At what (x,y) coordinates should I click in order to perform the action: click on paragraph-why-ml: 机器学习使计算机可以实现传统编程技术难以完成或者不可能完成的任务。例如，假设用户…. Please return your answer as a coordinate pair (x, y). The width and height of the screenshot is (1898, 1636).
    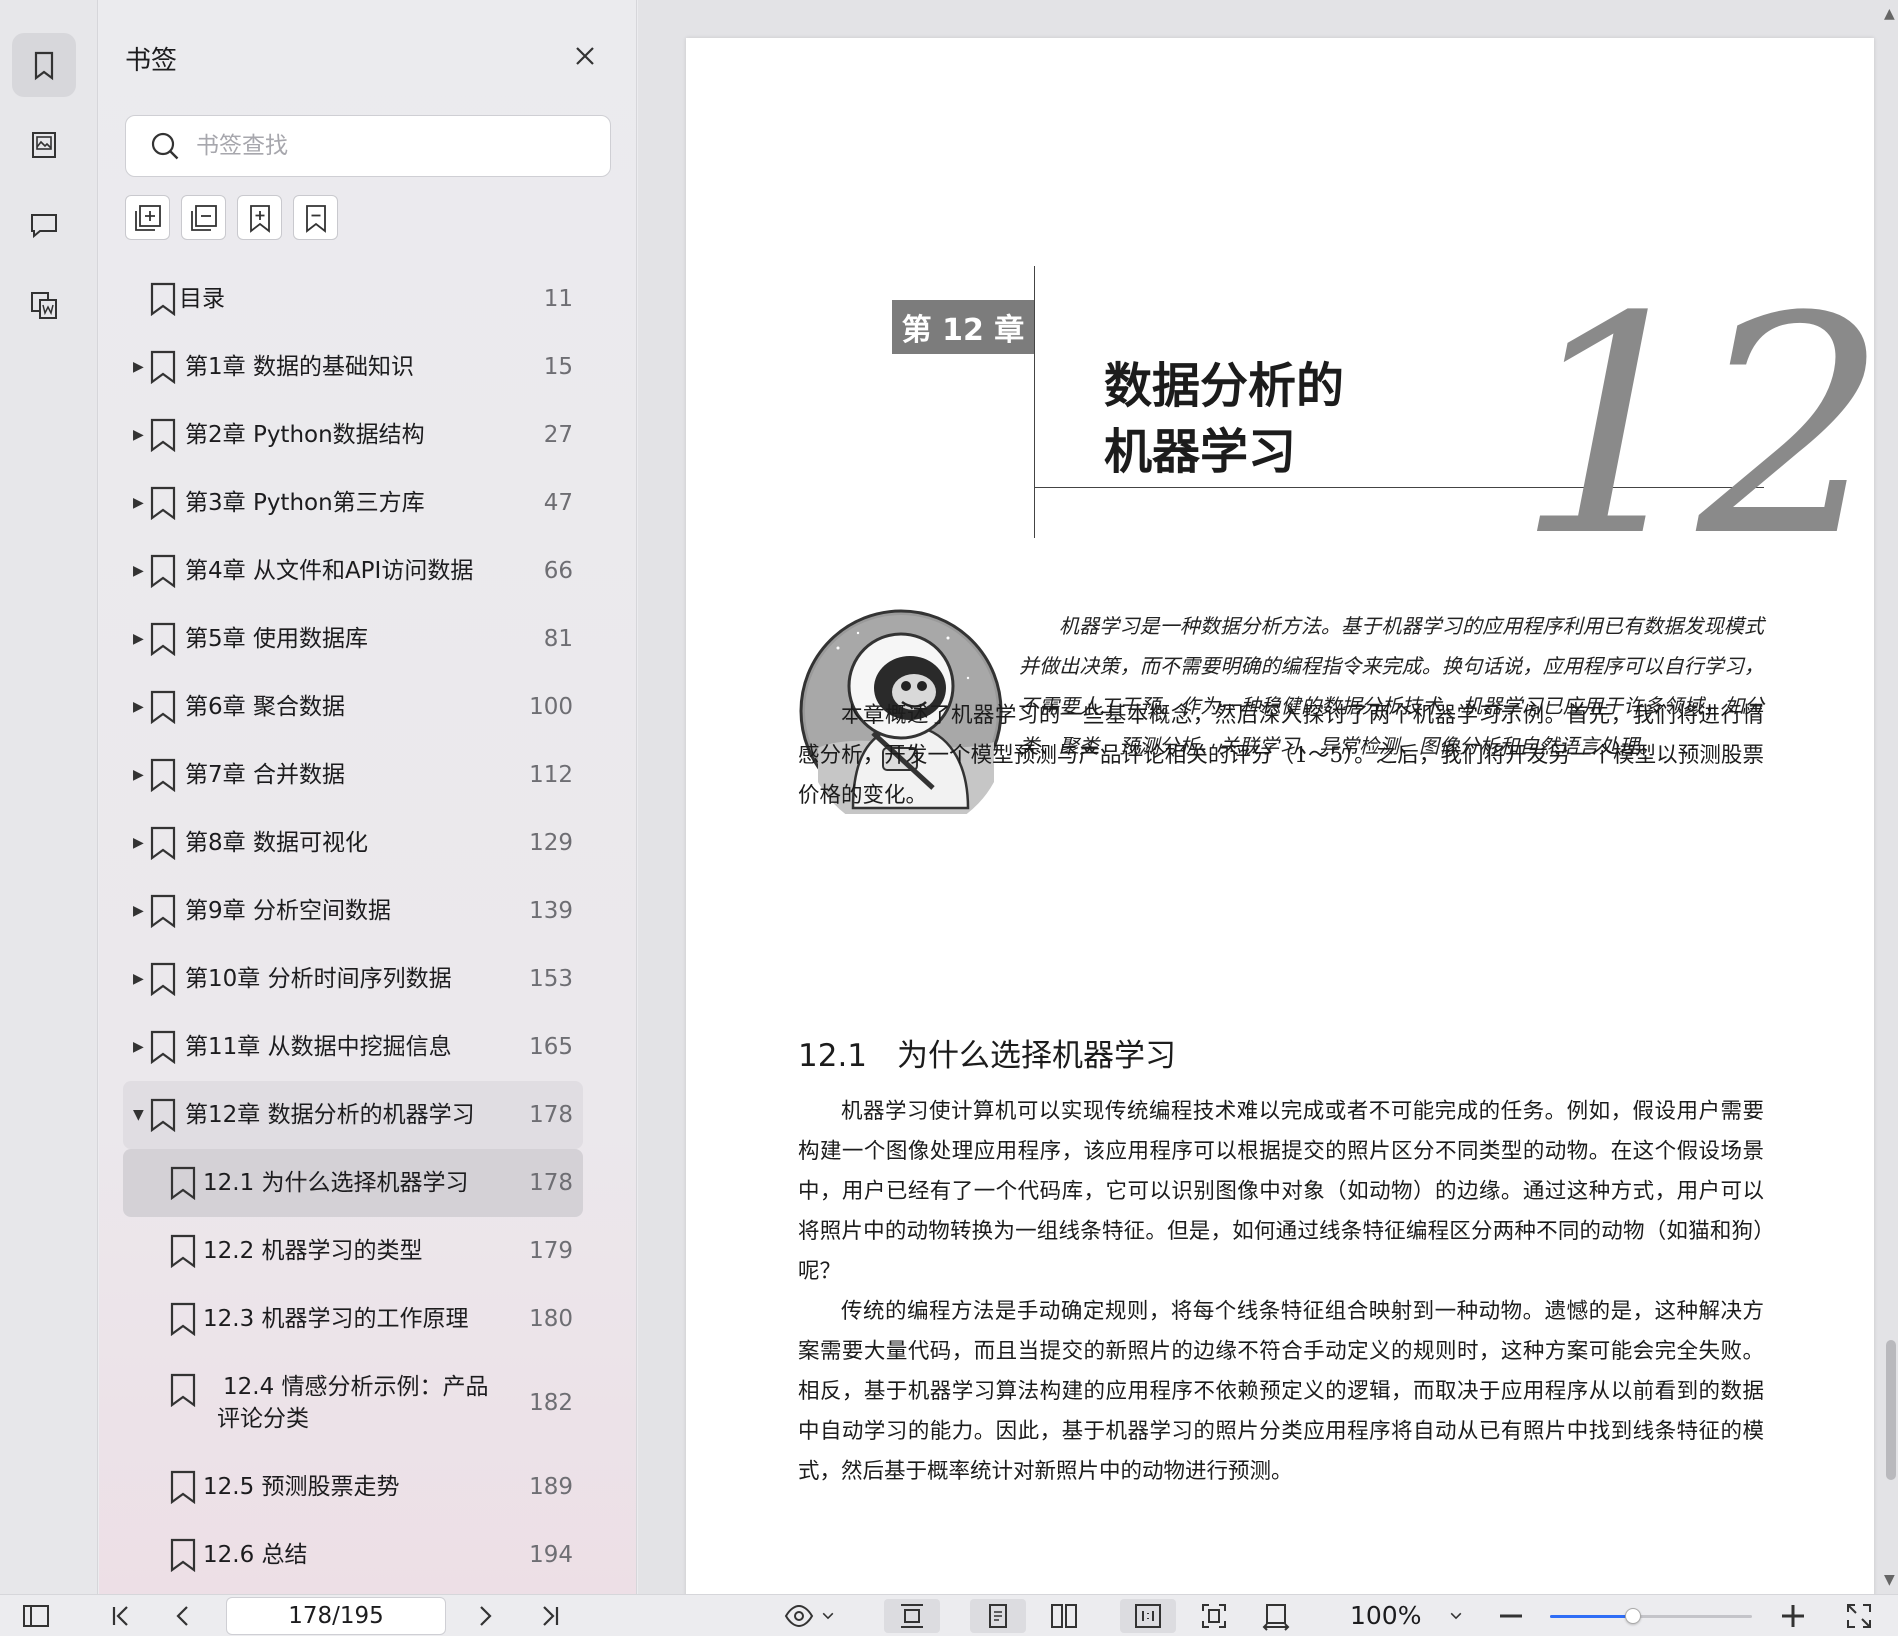
    Looking at the image, I should click on (1281, 1191).